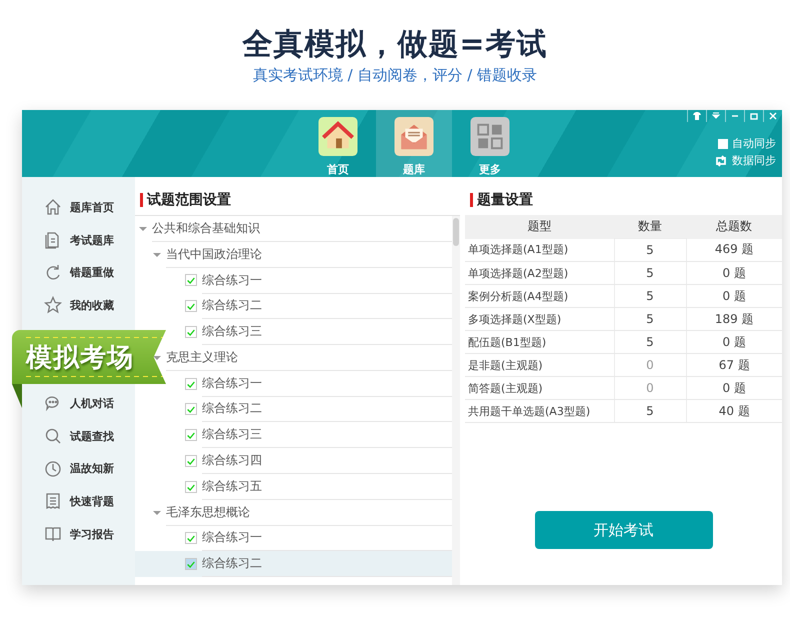  Describe the element at coordinates (539, 319) in the screenshot. I see `table-cell: 多项选择题(X型题)` at that location.